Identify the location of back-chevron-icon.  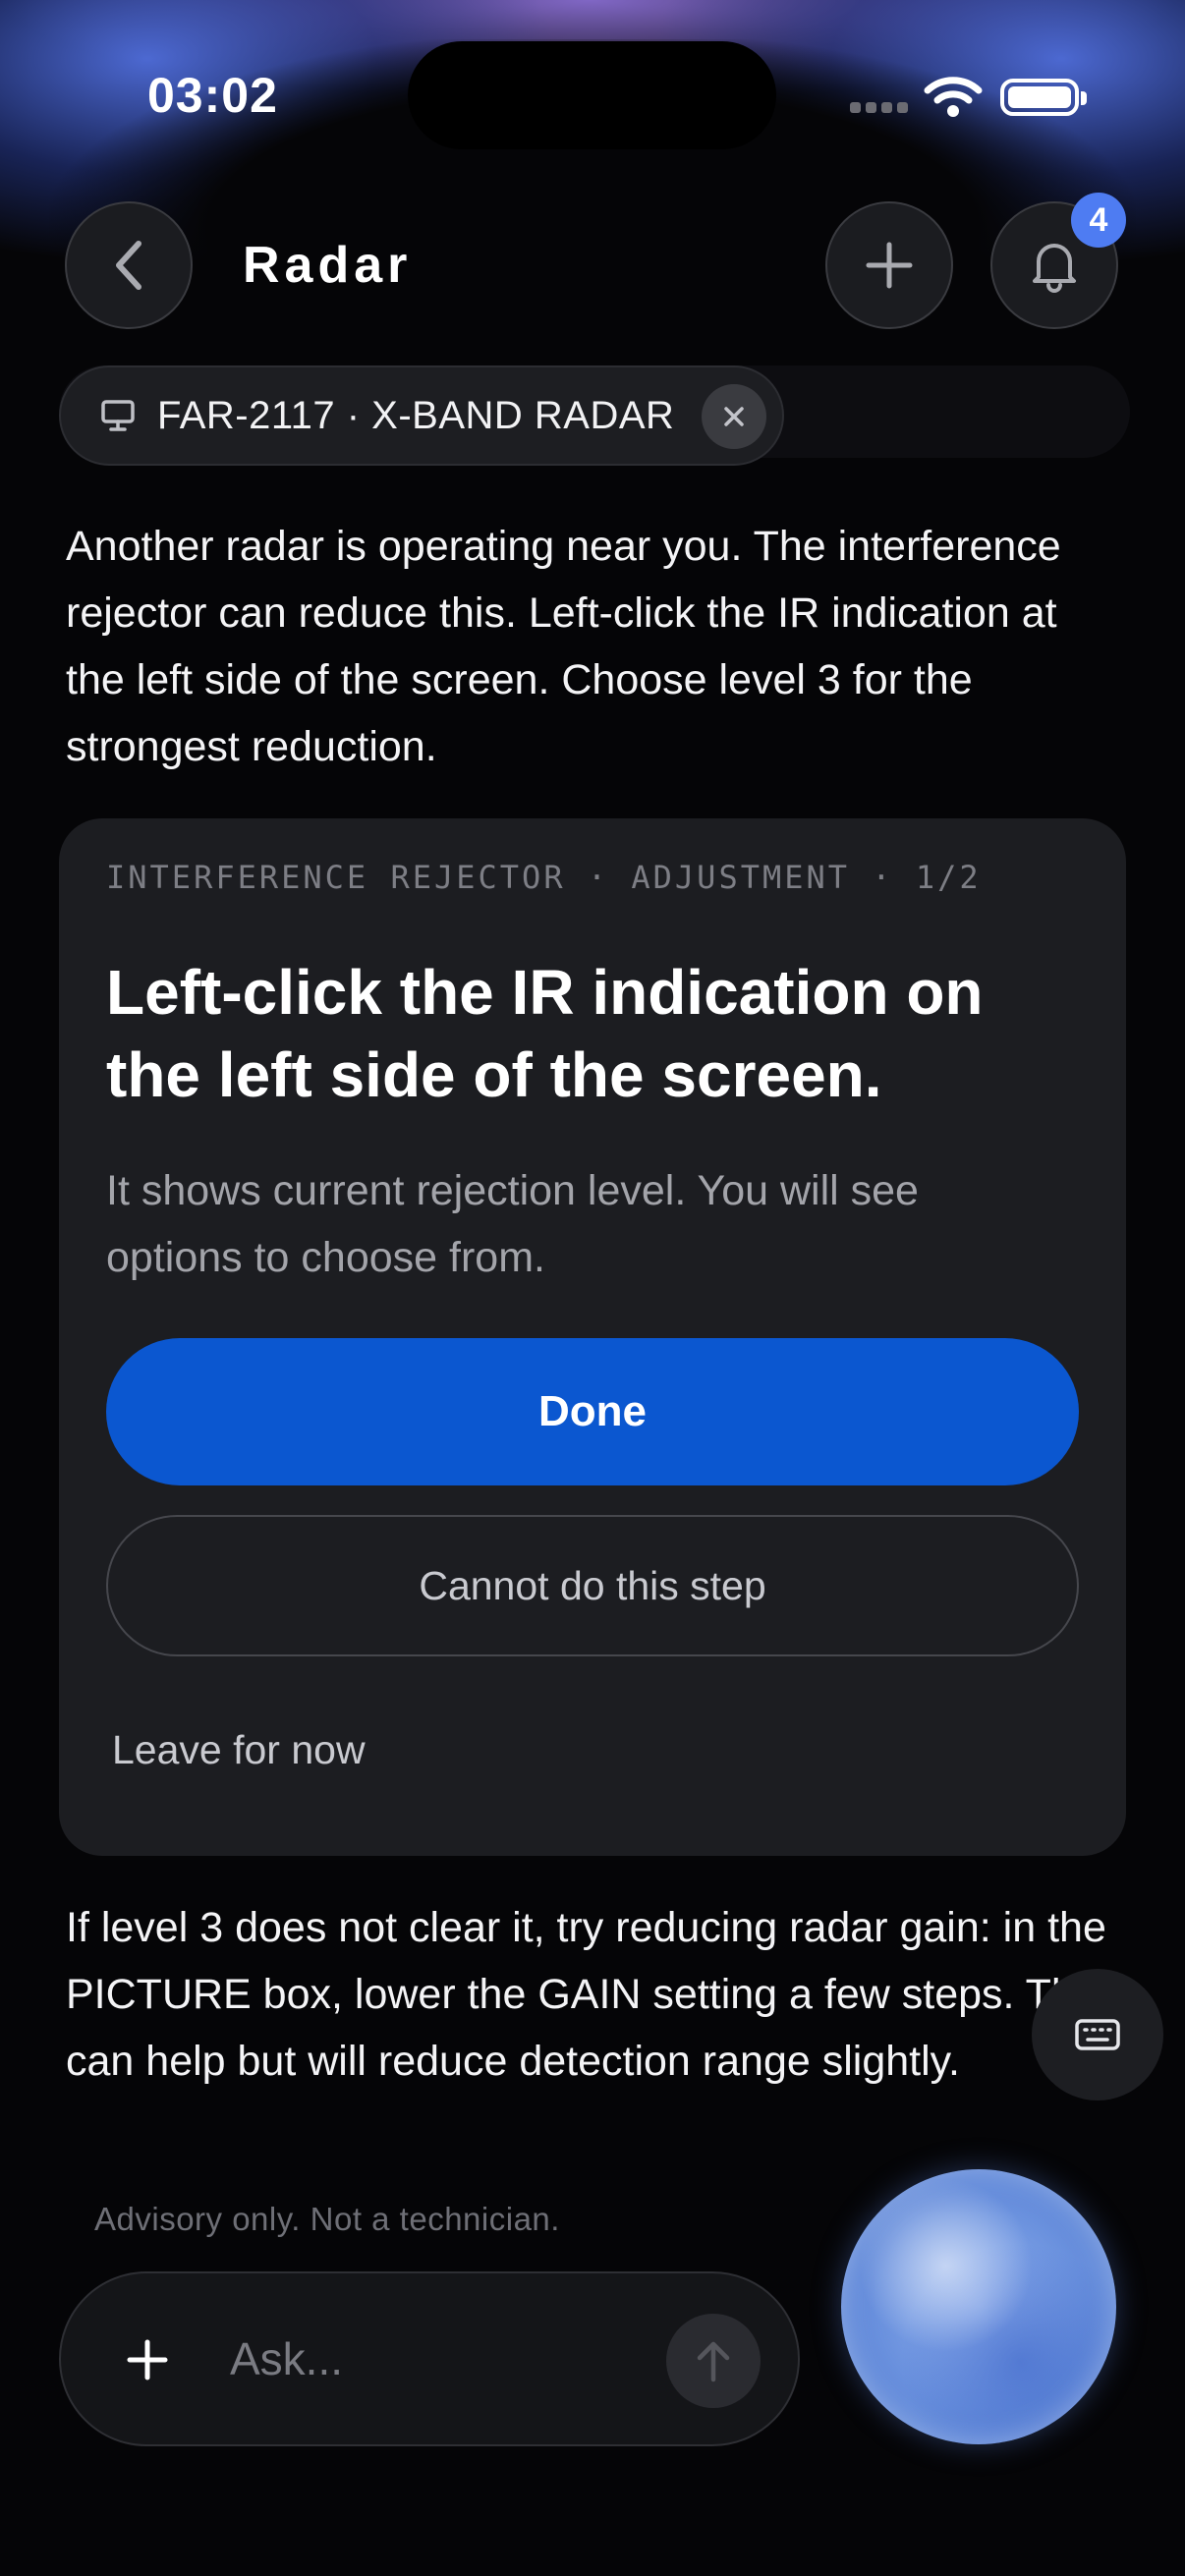
(129, 265).